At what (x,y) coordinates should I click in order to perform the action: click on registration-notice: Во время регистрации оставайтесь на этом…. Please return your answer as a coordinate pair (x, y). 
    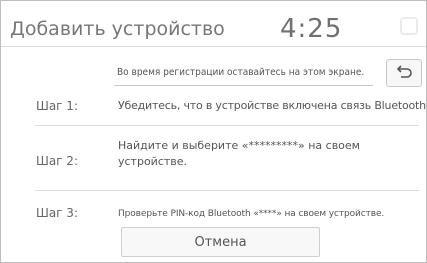
    Looking at the image, I should click on (243, 73).